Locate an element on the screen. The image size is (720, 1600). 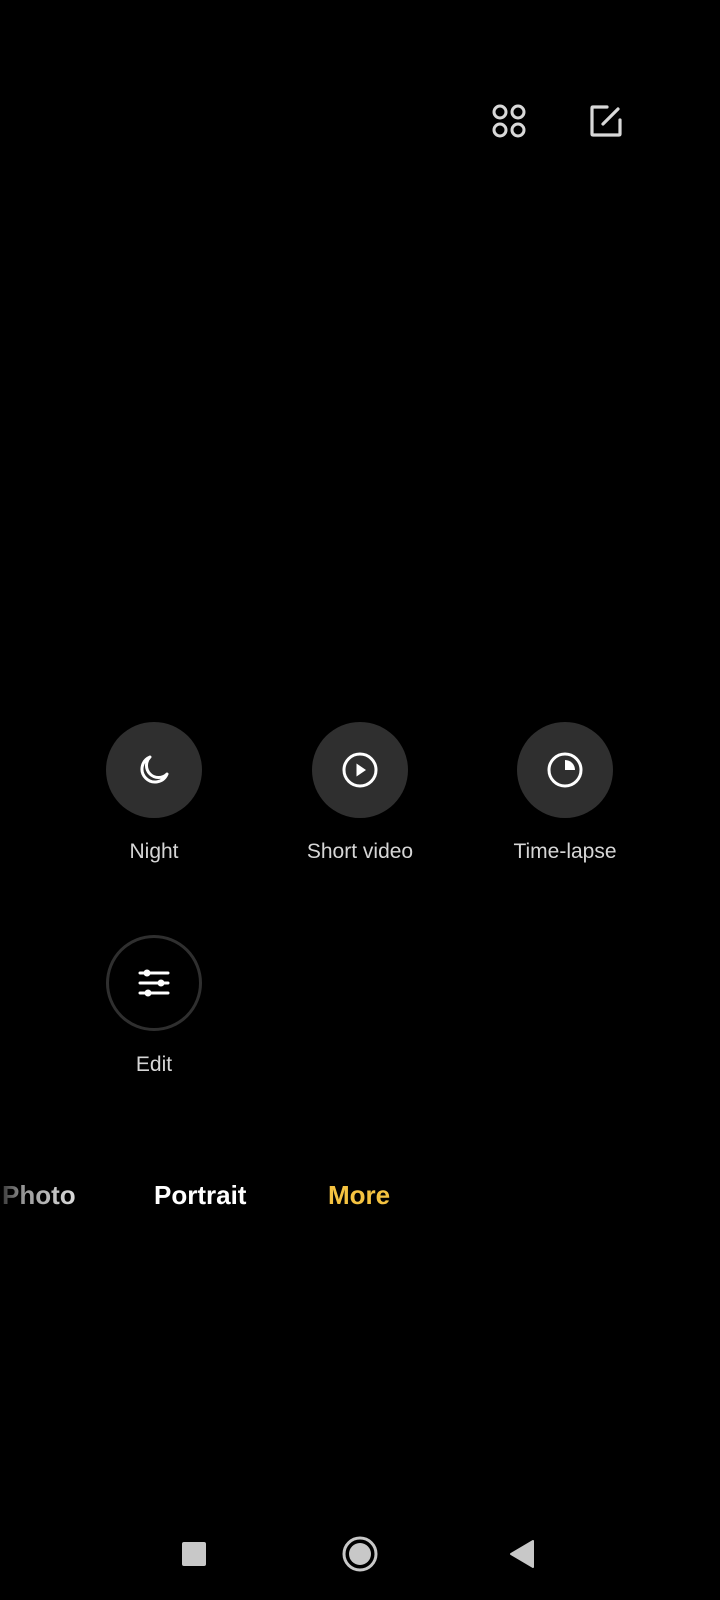
home-button is located at coordinates (360, 1554).